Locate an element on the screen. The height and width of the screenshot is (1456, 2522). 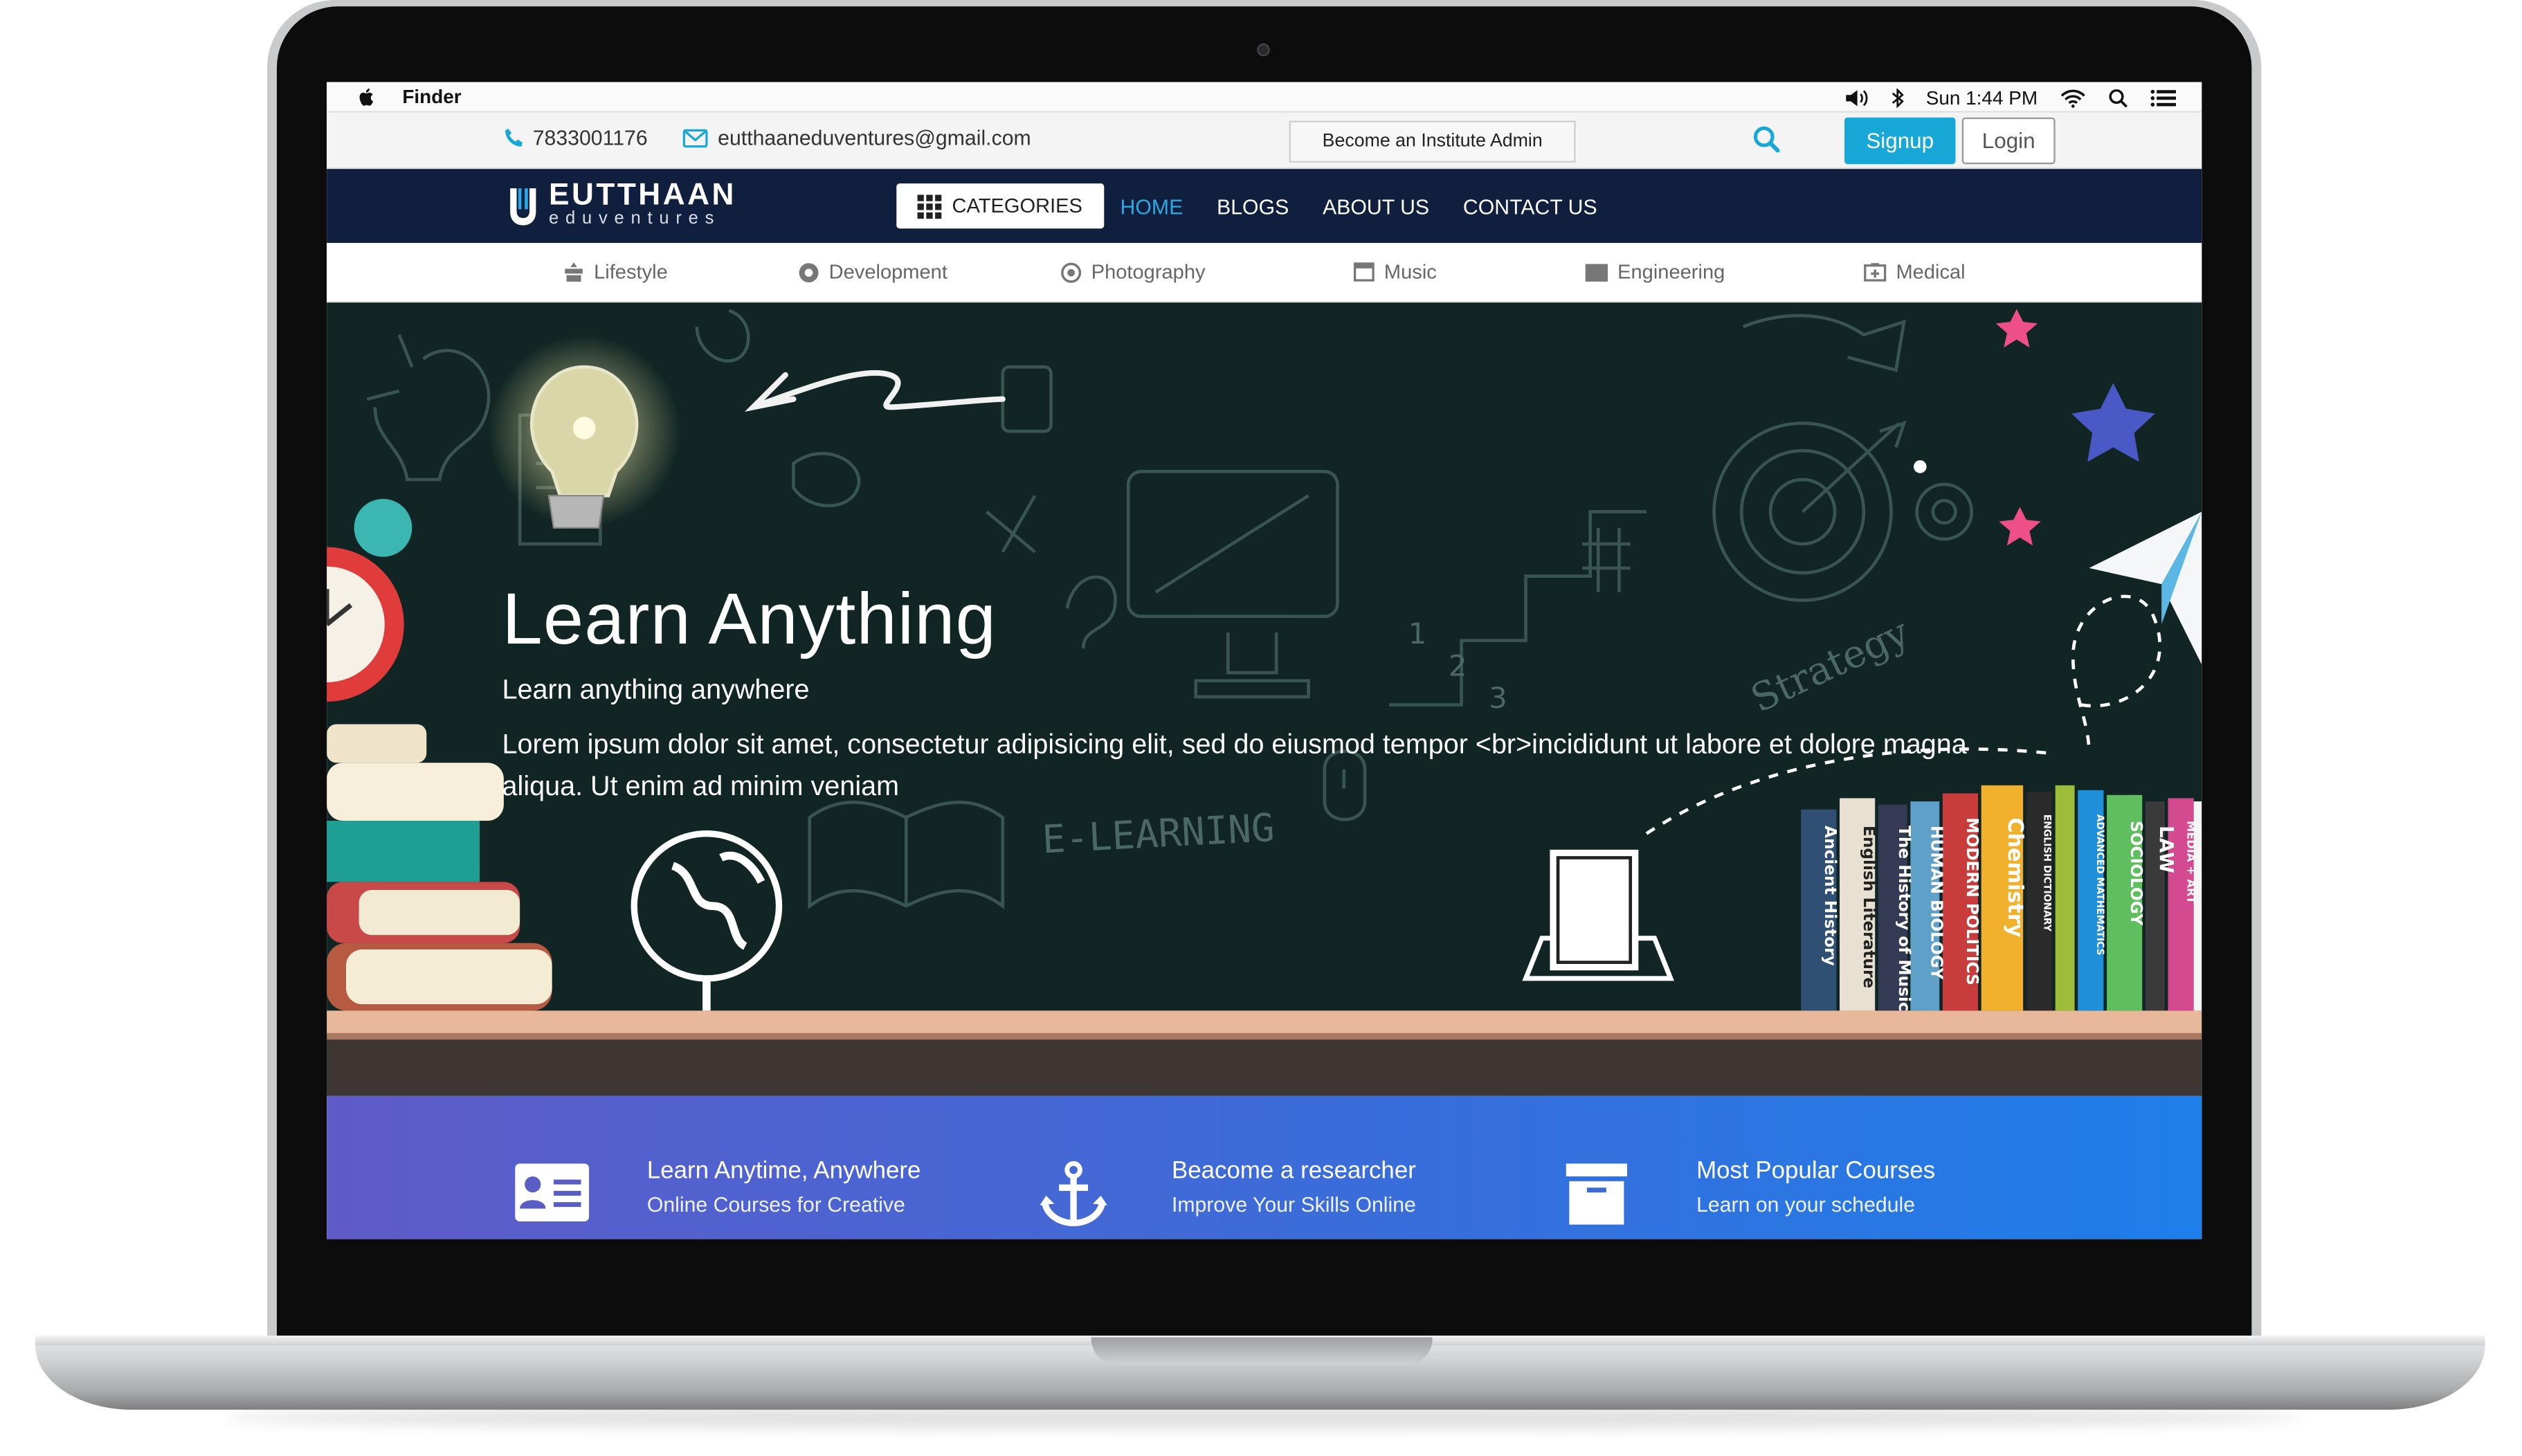
app-name: Finder is located at coordinates (431, 96).